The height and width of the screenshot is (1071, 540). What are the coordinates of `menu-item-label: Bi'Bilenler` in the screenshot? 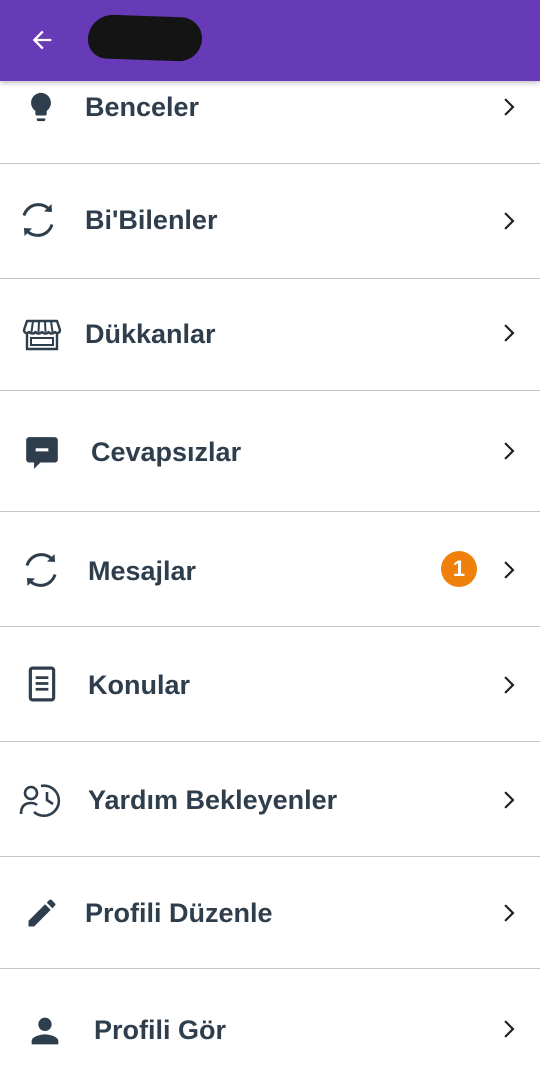 It's located at (151, 220).